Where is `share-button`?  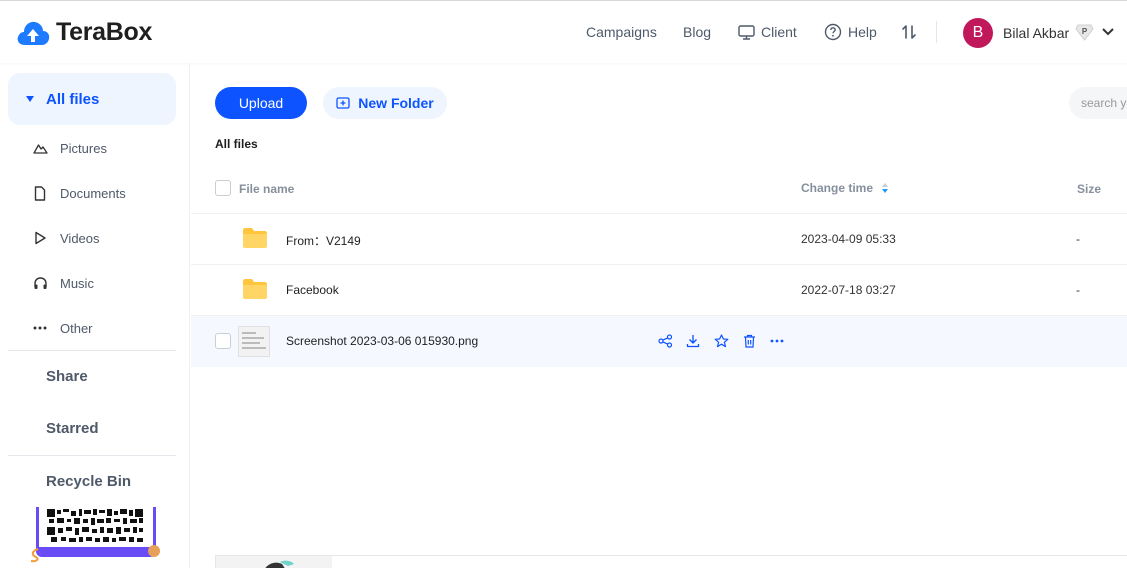
share-button is located at coordinates (665, 341).